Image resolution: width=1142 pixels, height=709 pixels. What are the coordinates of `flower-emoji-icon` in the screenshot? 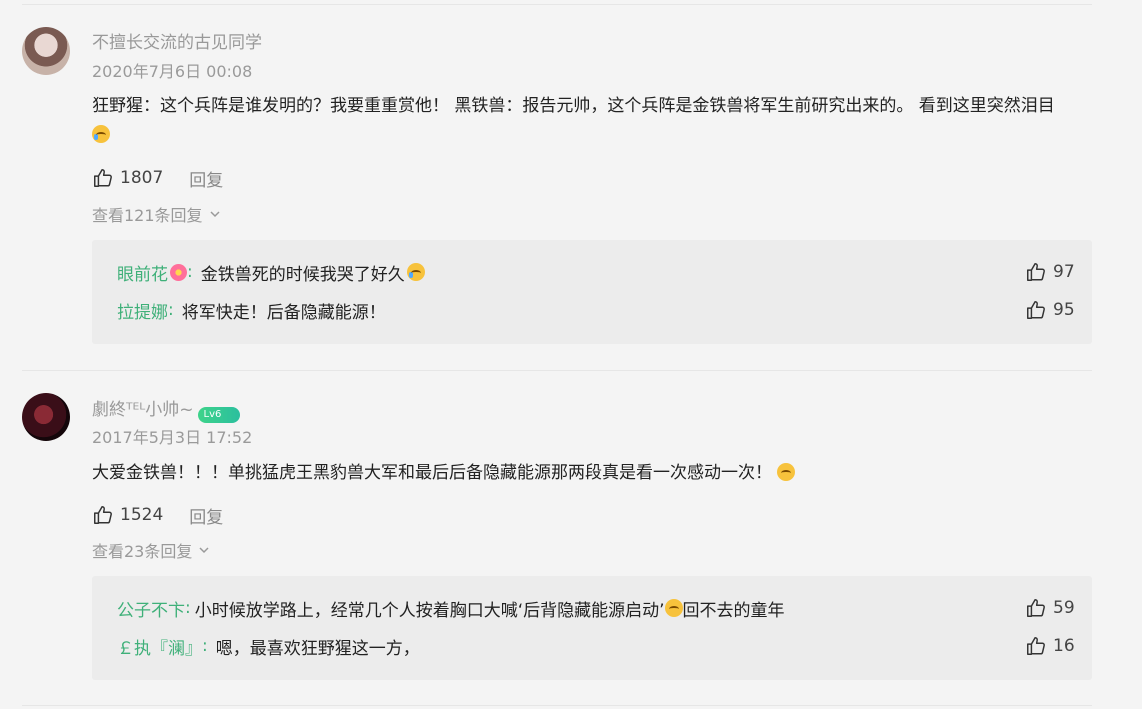 It's located at (178, 272).